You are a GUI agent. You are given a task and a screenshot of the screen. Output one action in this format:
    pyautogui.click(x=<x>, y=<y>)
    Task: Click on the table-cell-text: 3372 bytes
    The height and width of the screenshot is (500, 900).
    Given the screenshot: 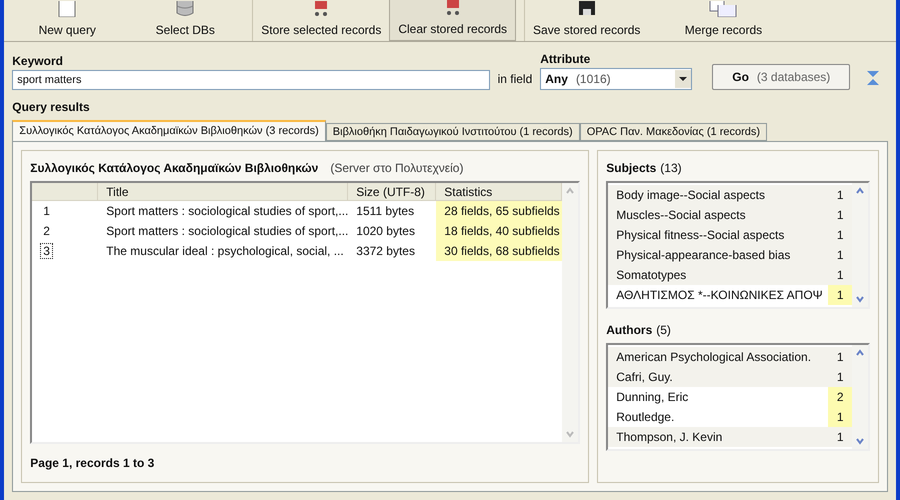 What is the action you would take?
    pyautogui.click(x=385, y=251)
    